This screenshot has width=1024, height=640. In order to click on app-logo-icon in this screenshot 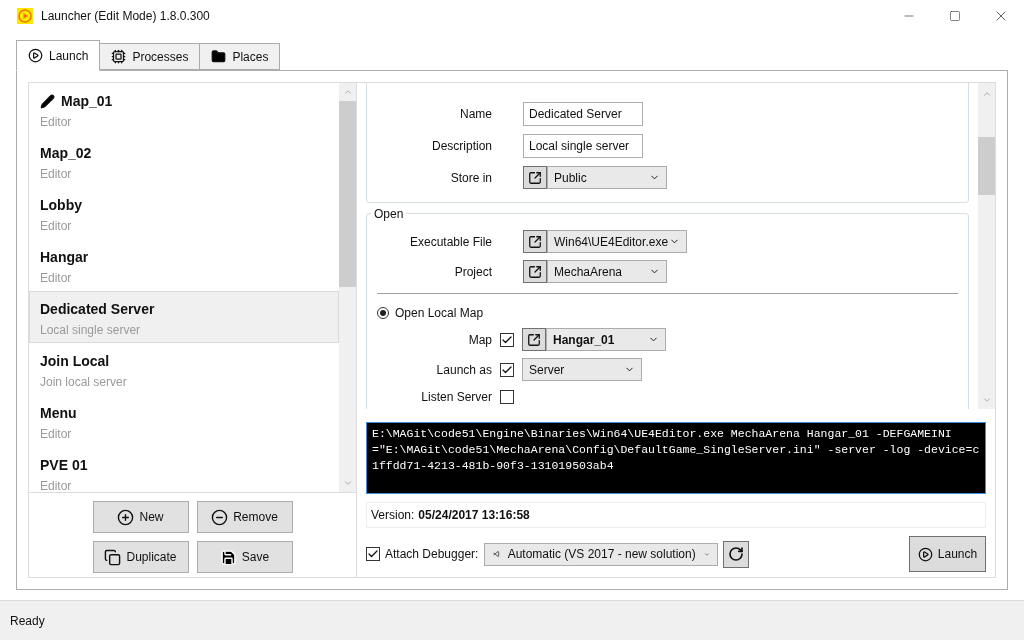, I will do `click(25, 16)`.